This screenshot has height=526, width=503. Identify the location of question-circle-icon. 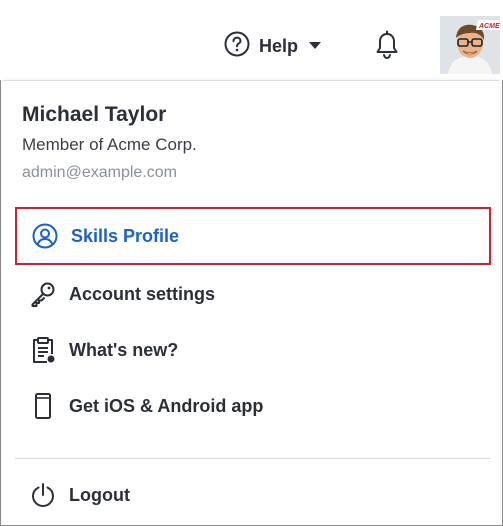
(237, 46).